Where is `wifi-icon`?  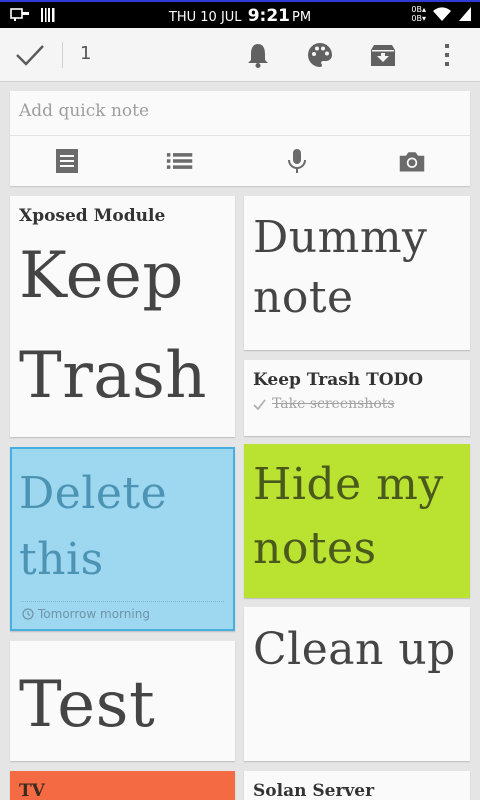
wifi-icon is located at coordinates (442, 14).